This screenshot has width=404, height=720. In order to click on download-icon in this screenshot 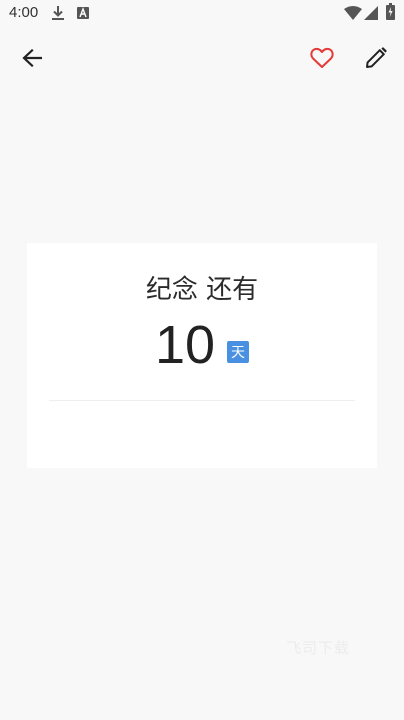, I will do `click(58, 13)`.